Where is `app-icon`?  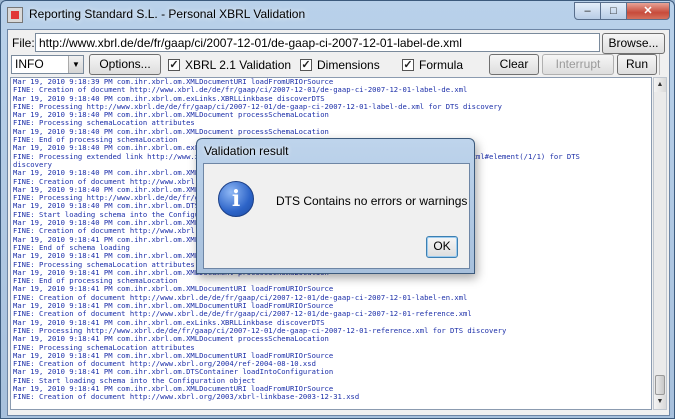 app-icon is located at coordinates (15, 15).